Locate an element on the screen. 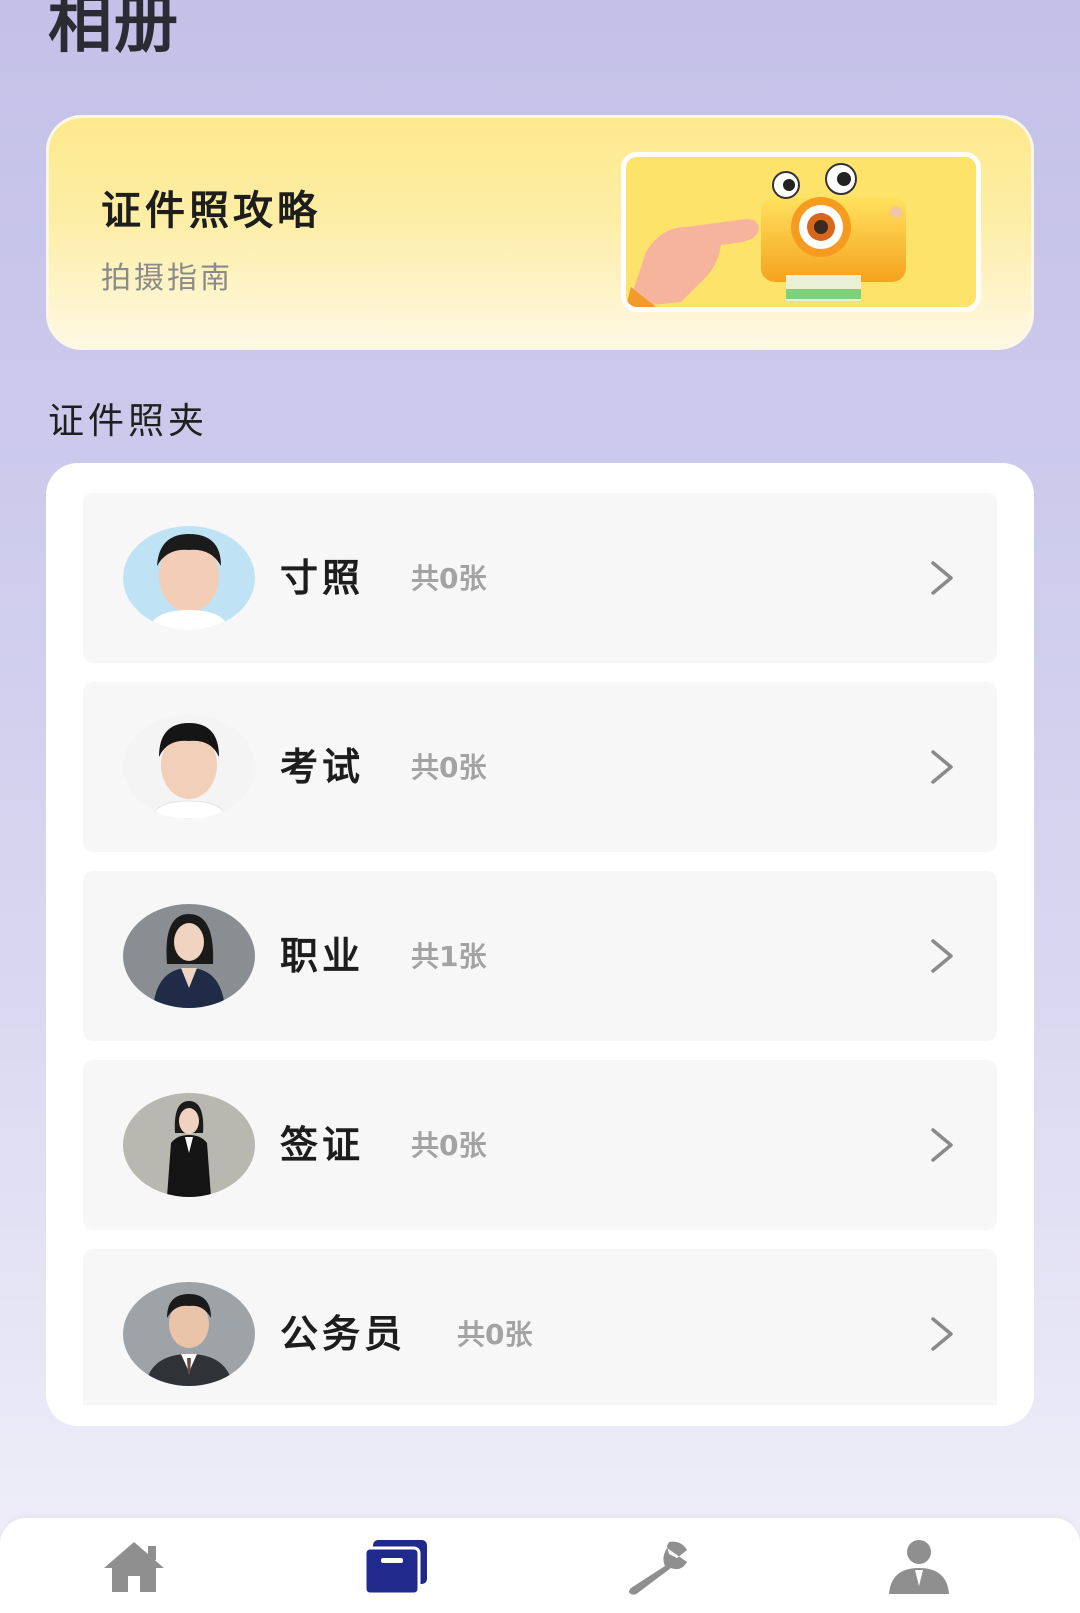 The width and height of the screenshot is (1080, 1613). folder-row-qianzheng: 签证 共0张 is located at coordinates (540, 1145).